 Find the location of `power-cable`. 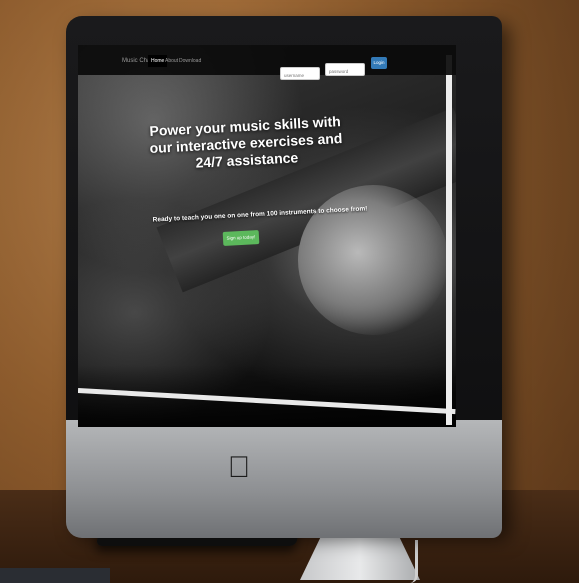

power-cable is located at coordinates (414, 561).